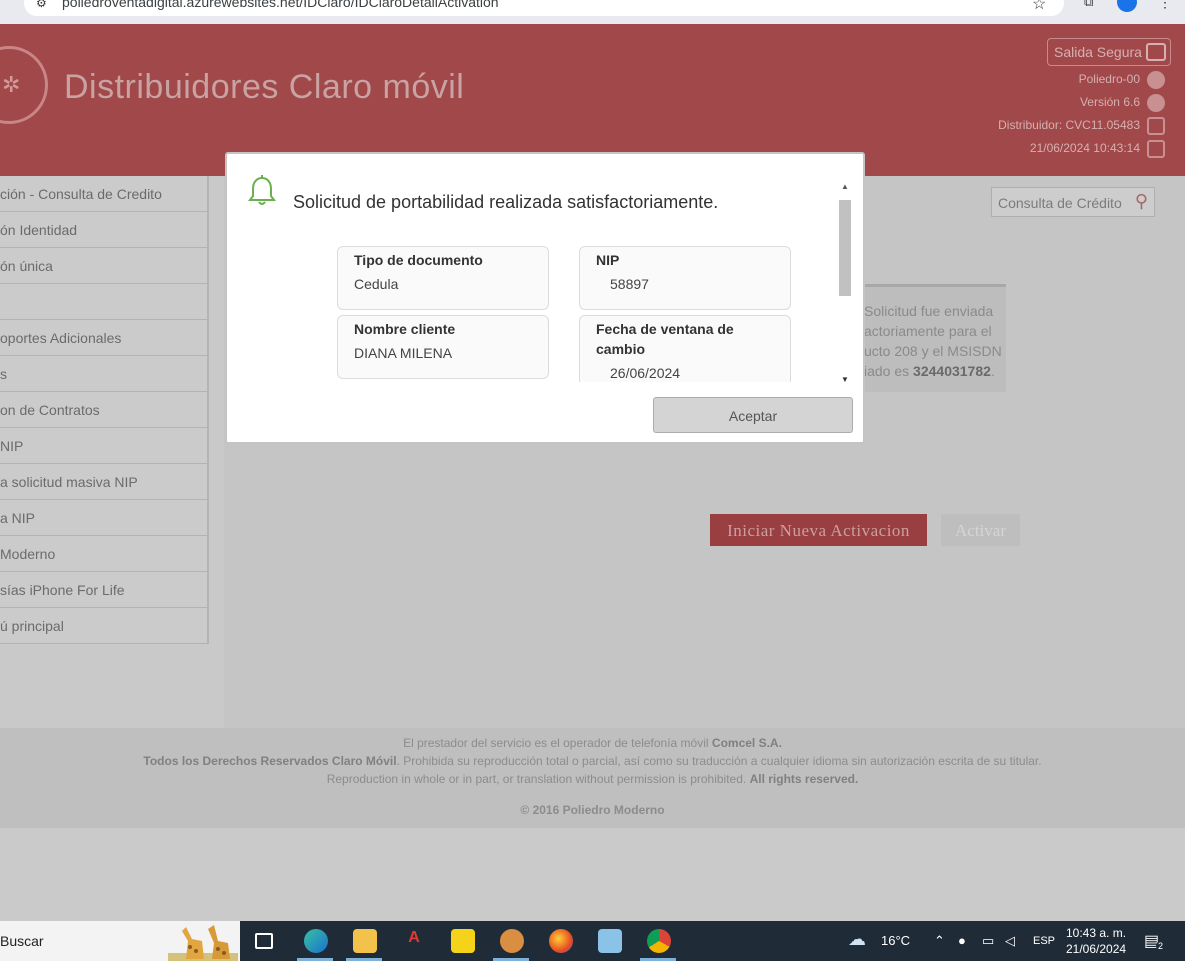 The width and height of the screenshot is (1185, 961). Describe the element at coordinates (104, 230) in the screenshot. I see `sidebar-item: ón Identidad` at that location.